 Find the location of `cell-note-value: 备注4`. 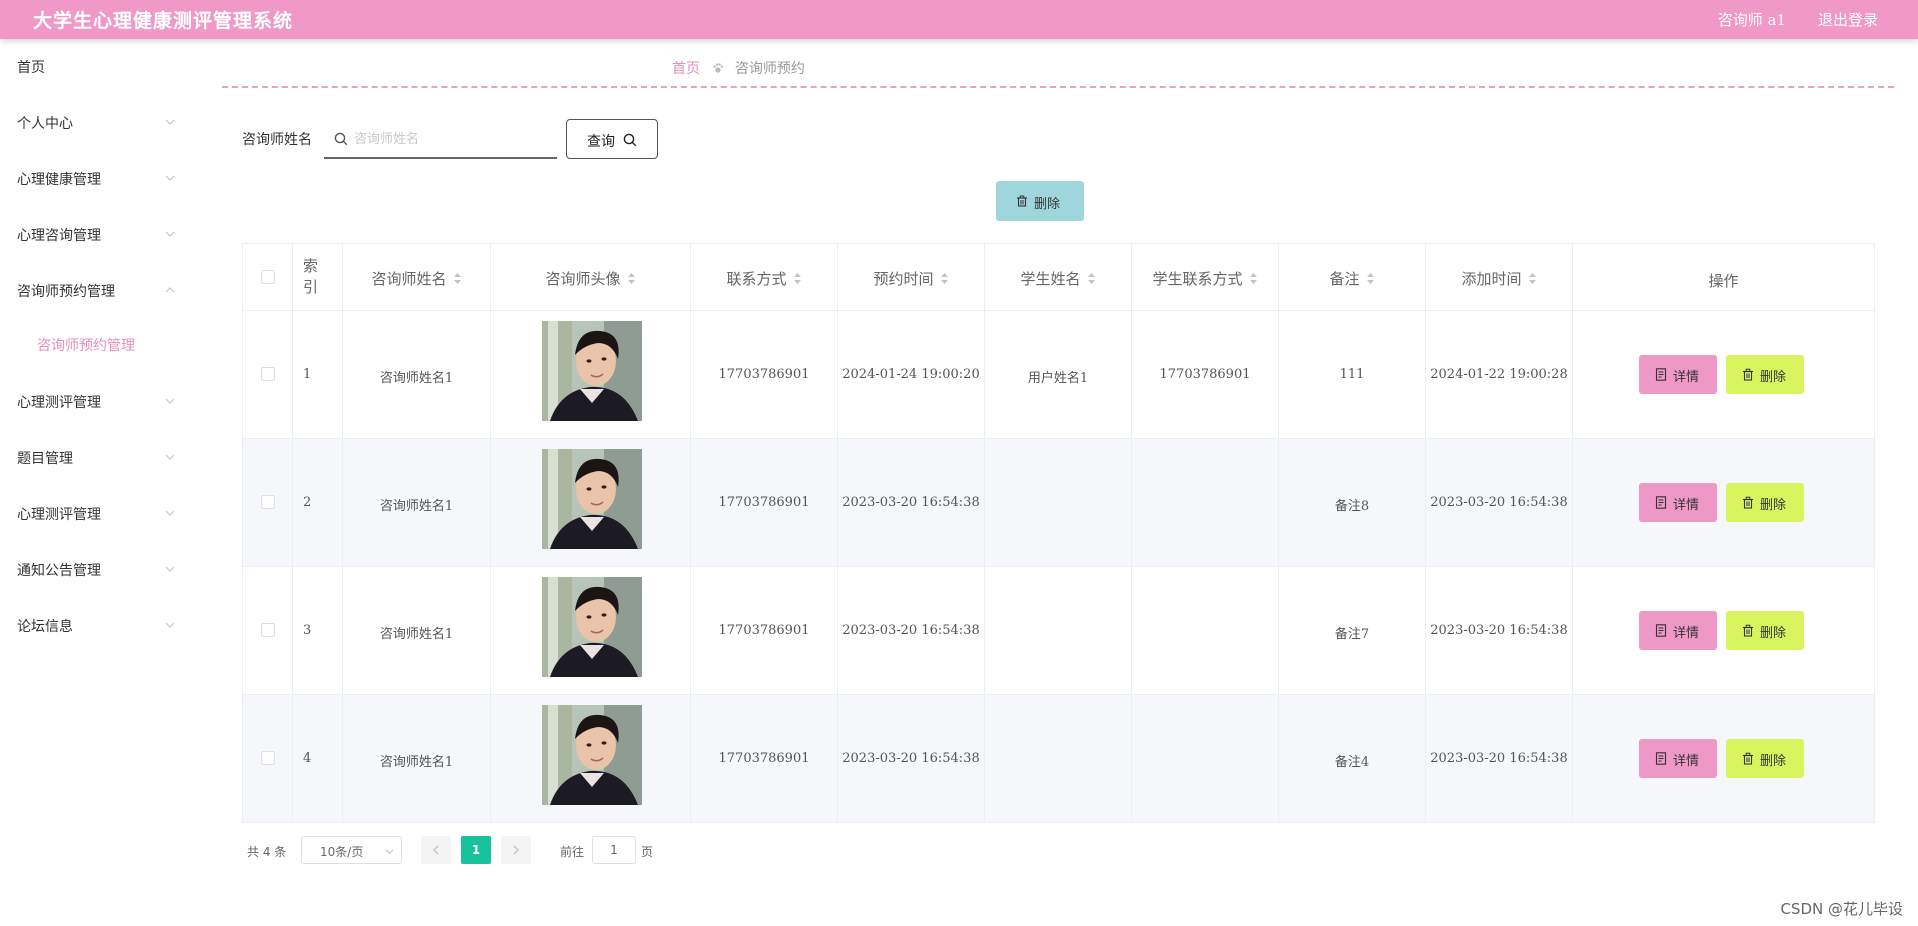

cell-note-value: 备注4 is located at coordinates (1352, 762).